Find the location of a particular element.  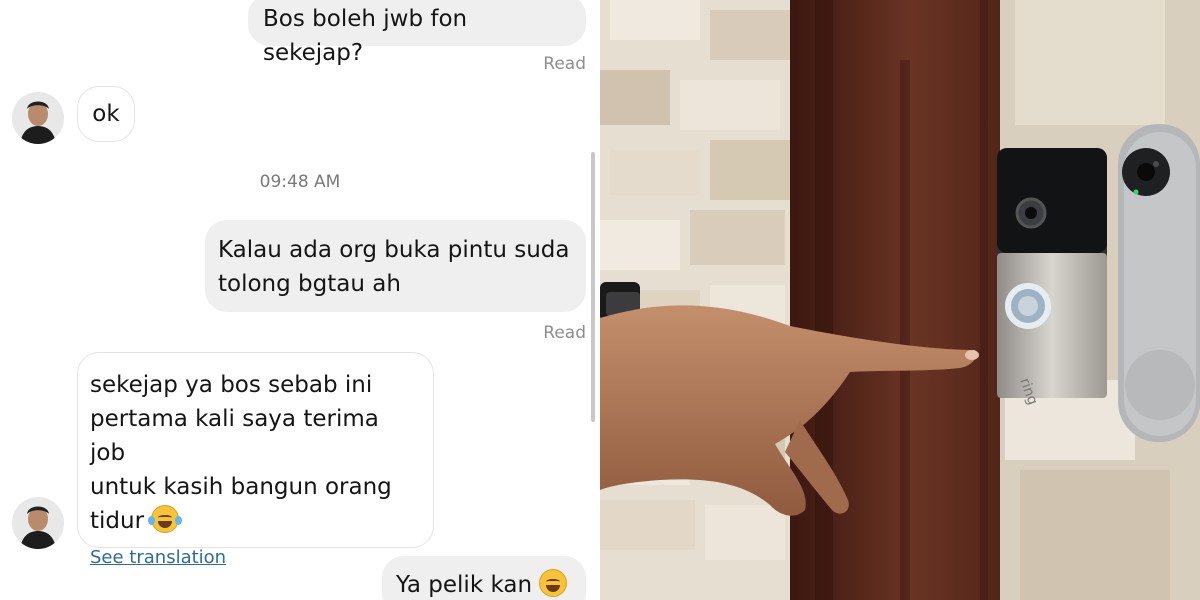

message-line: pertama kali saya terima job is located at coordinates (234, 436).